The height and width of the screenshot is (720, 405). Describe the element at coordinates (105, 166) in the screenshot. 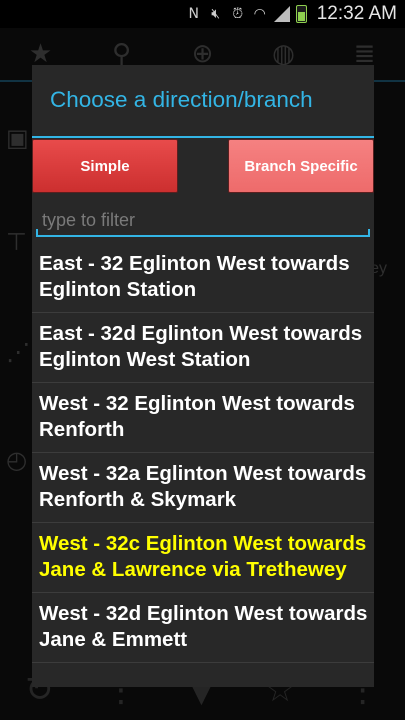

I see `simple-button: Simple` at that location.